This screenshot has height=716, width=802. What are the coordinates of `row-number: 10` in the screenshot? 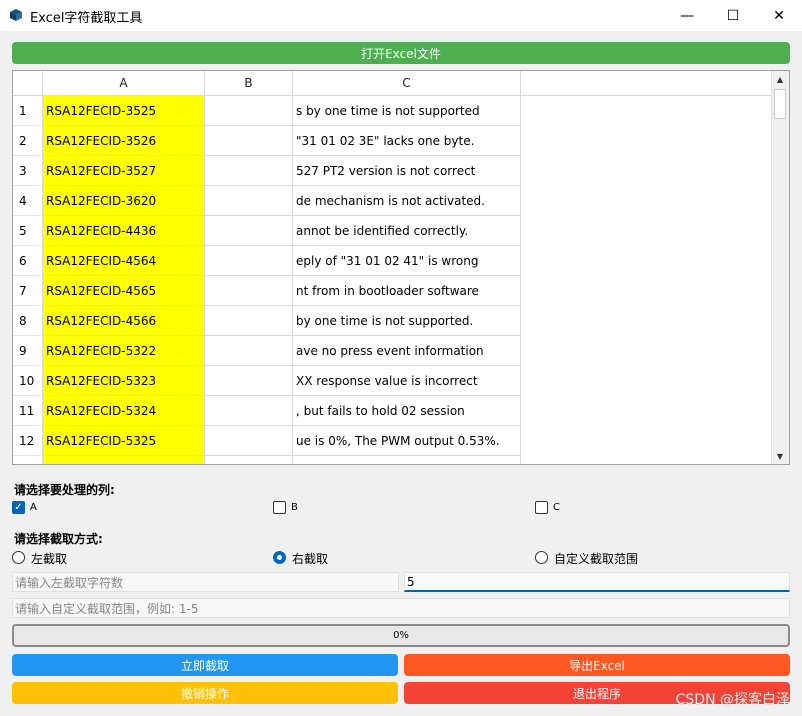 It's located at (28, 381).